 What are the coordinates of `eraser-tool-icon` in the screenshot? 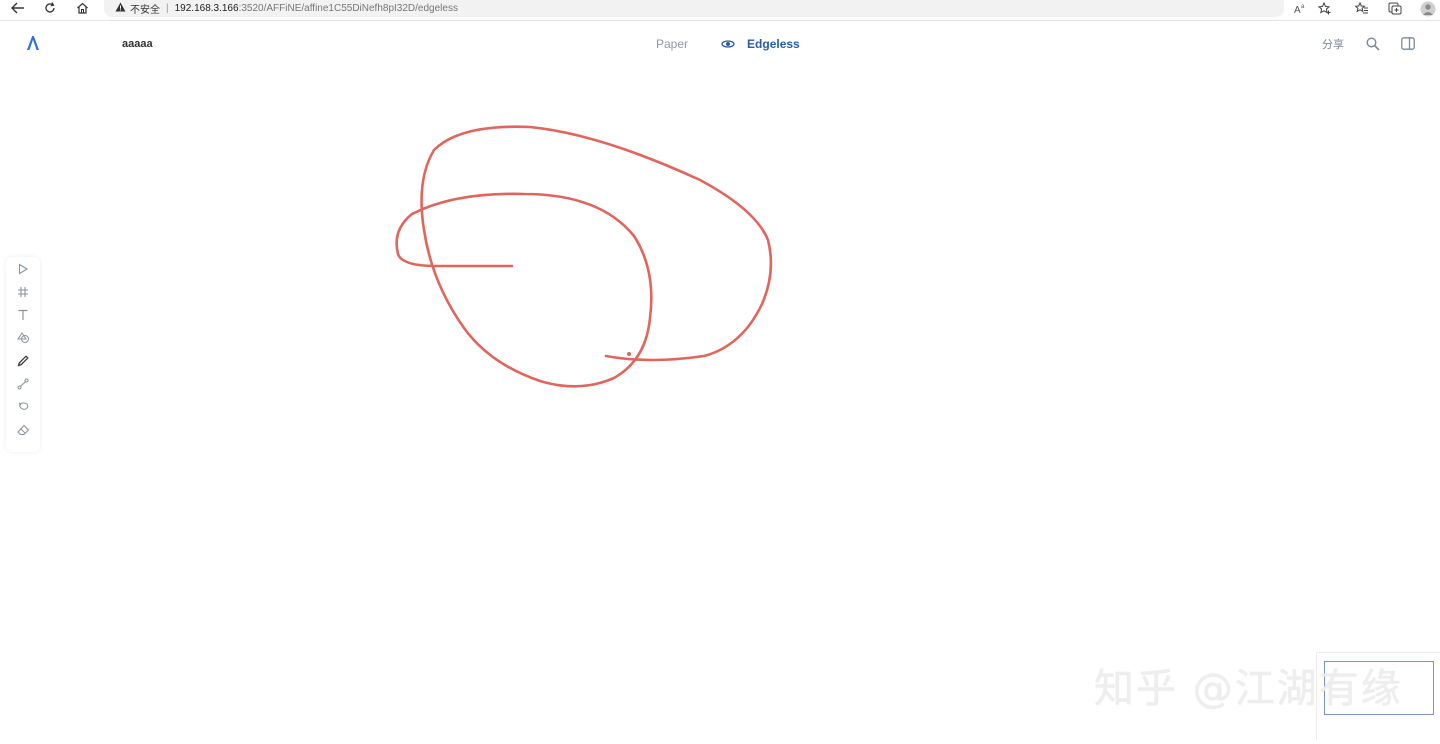 It's located at (23, 430).